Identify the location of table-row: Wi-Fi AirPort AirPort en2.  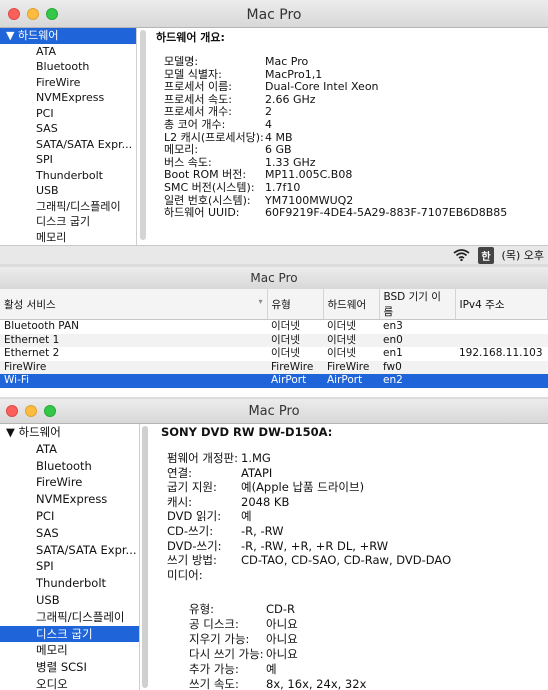
(274, 381).